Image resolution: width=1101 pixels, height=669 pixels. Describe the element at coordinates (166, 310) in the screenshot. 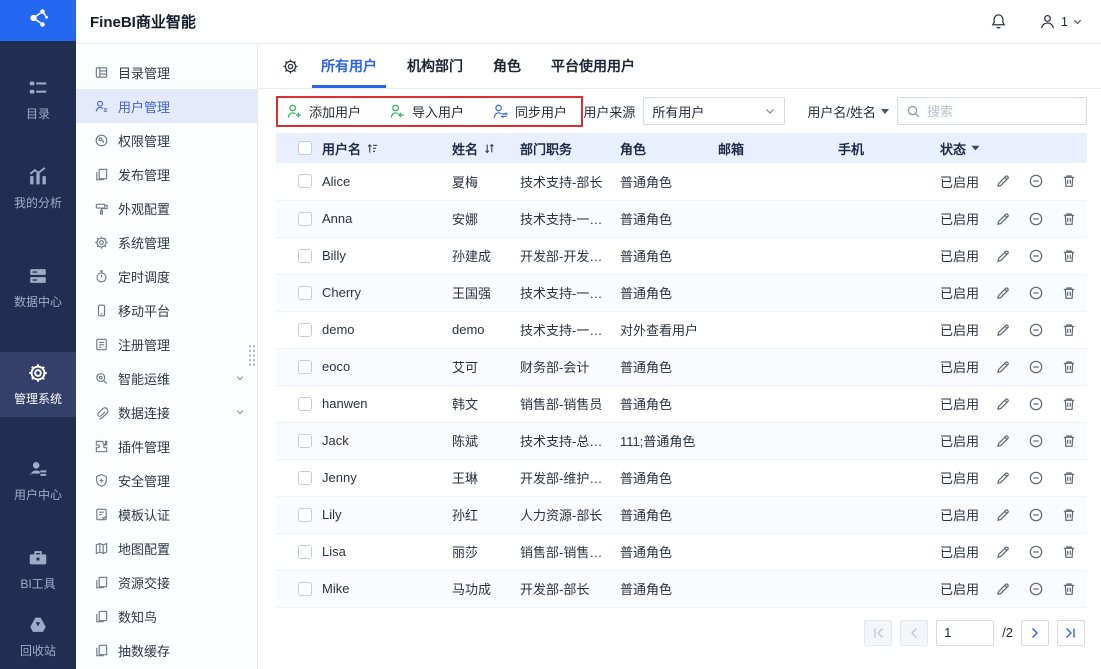

I see `menu-item-mobile-platform: 移动平台` at that location.